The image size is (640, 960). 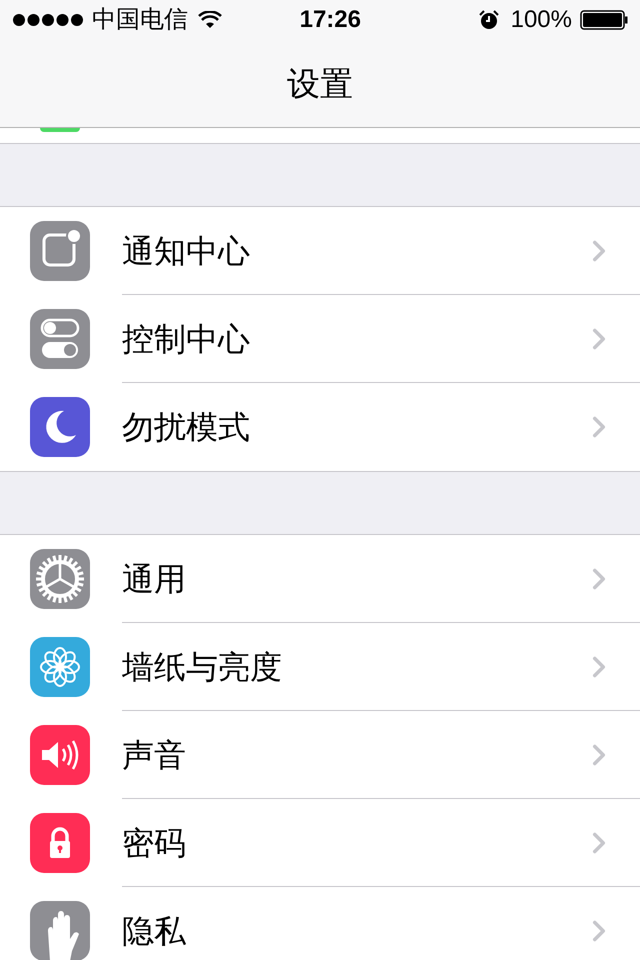 I want to click on row-label: 勿扰模式, so click(x=186, y=427).